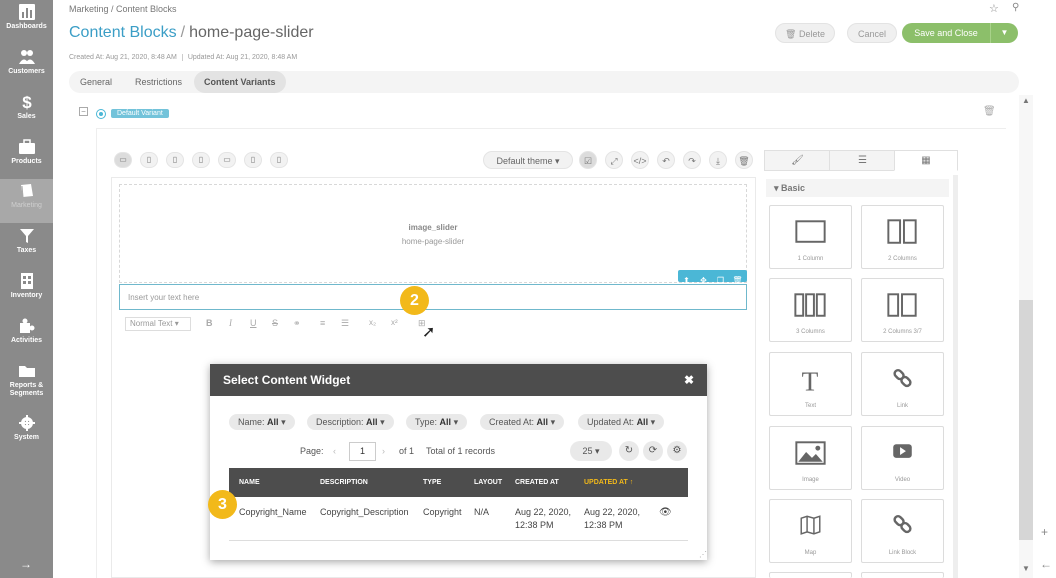  What do you see at coordinates (322, 323) in the screenshot?
I see `ordered-list-icon: ≡` at bounding box center [322, 323].